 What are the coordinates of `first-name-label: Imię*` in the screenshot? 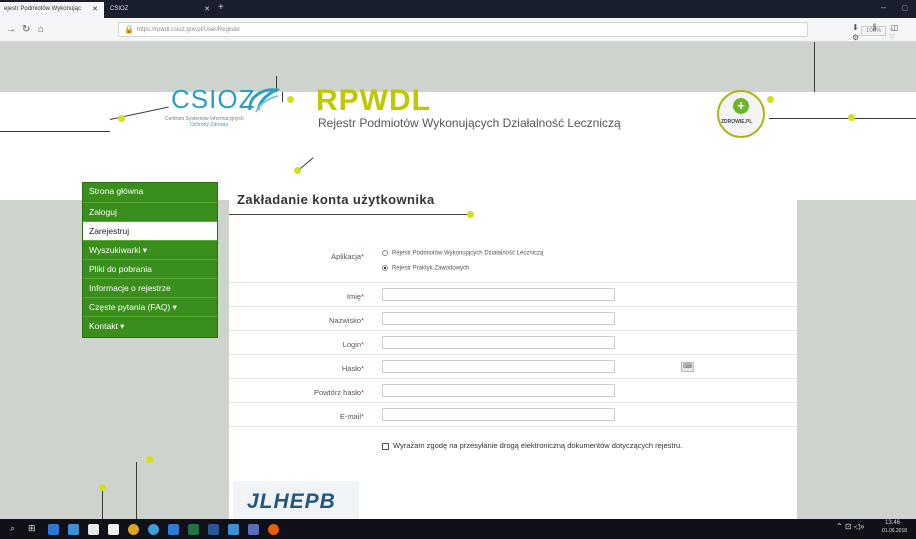 It's located at (355, 296).